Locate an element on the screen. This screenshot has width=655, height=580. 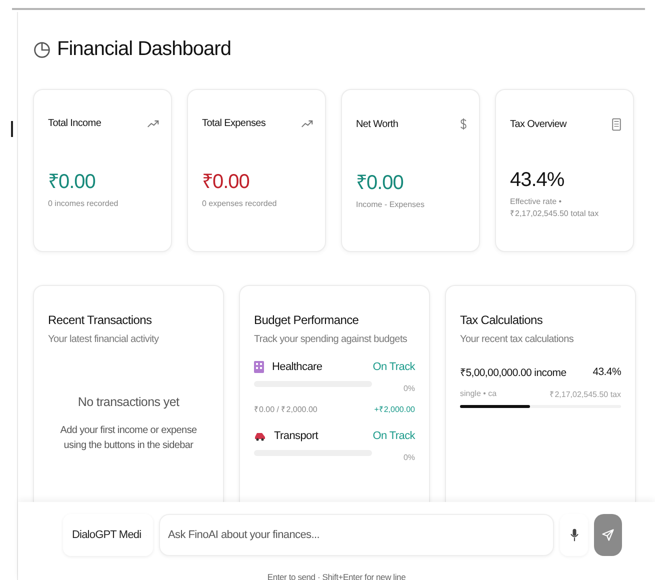
budget-name: Healthcare is located at coordinates (297, 367).